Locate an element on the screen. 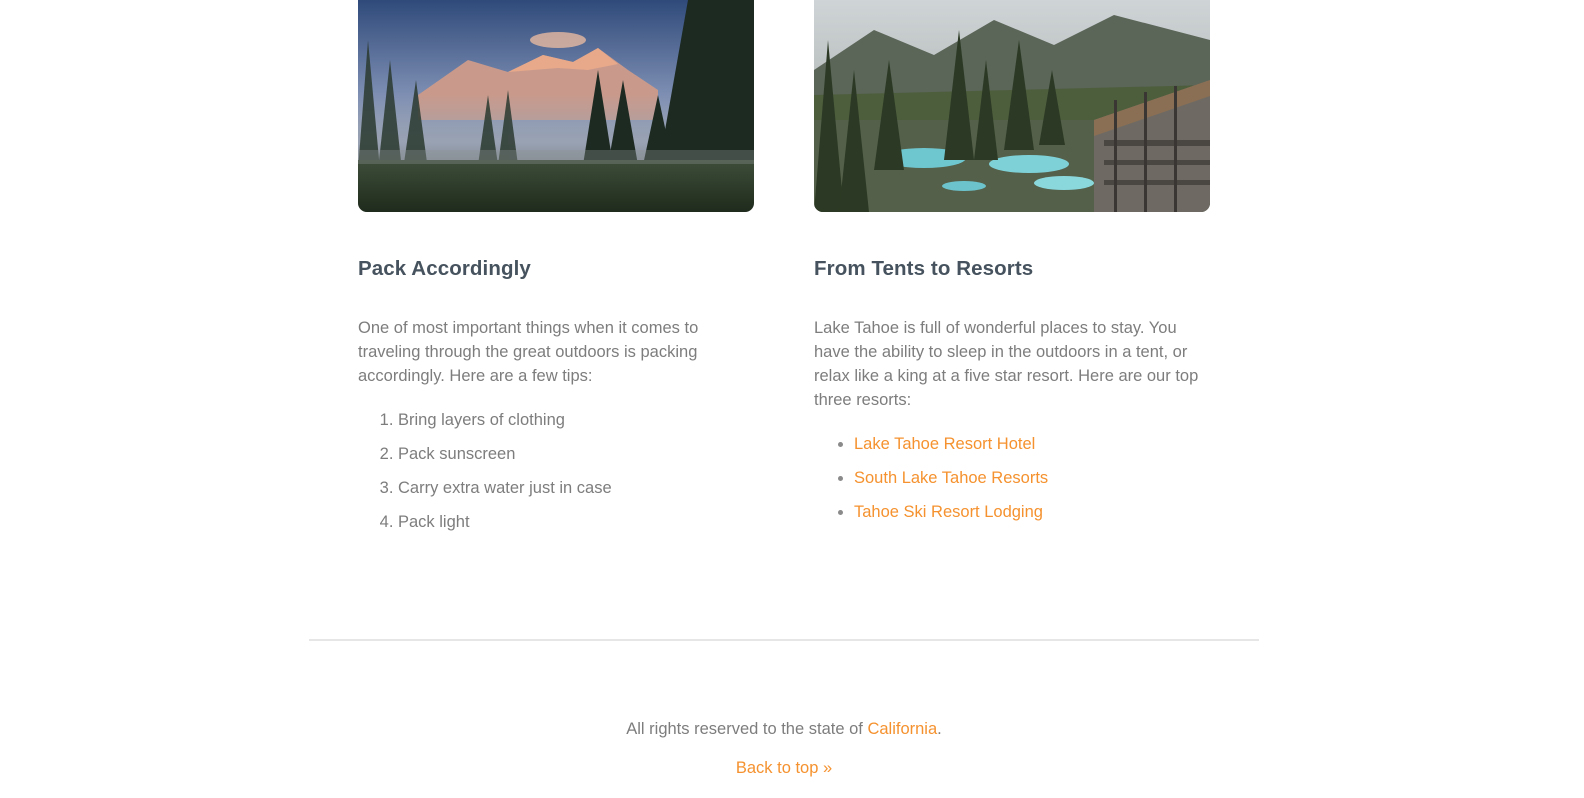 This screenshot has height=798, width=1584. resort-link-south-lake-tahoe-resorts: South Lake Tahoe Resorts is located at coordinates (951, 478).